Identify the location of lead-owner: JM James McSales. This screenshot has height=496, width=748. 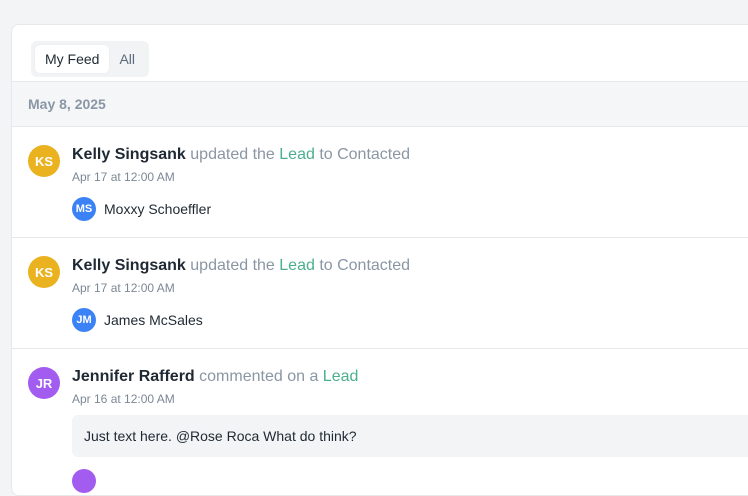
(137, 320).